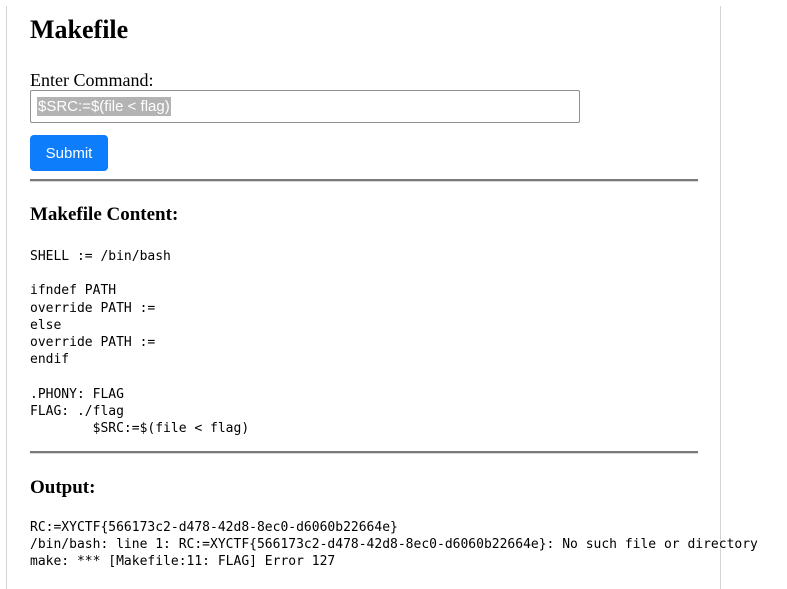  Describe the element at coordinates (305, 106) in the screenshot. I see `command-input: $SRC:=$(file < flag)` at that location.